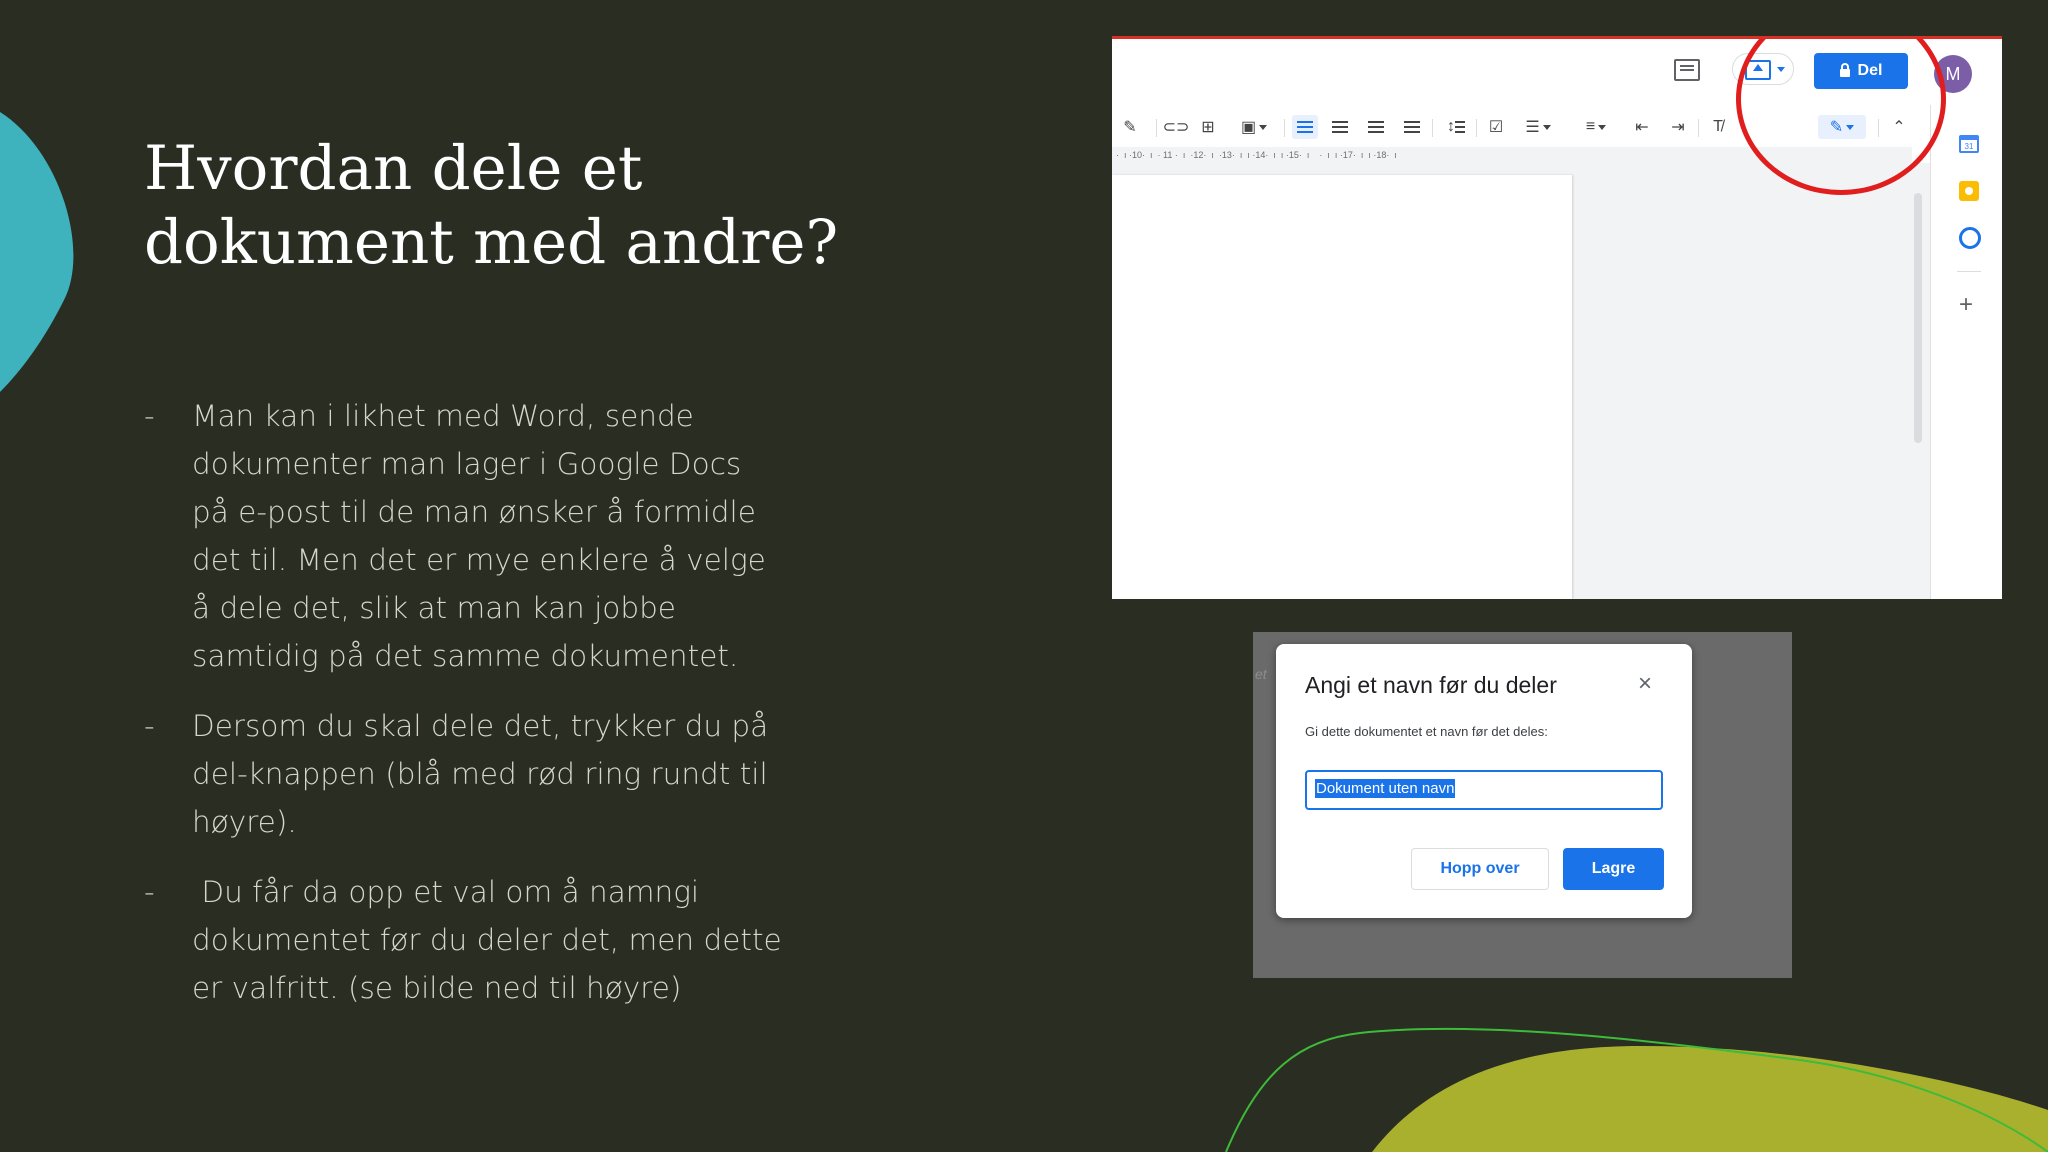 The width and height of the screenshot is (2048, 1152). What do you see at coordinates (1918, 318) in the screenshot?
I see `scrollbar` at bounding box center [1918, 318].